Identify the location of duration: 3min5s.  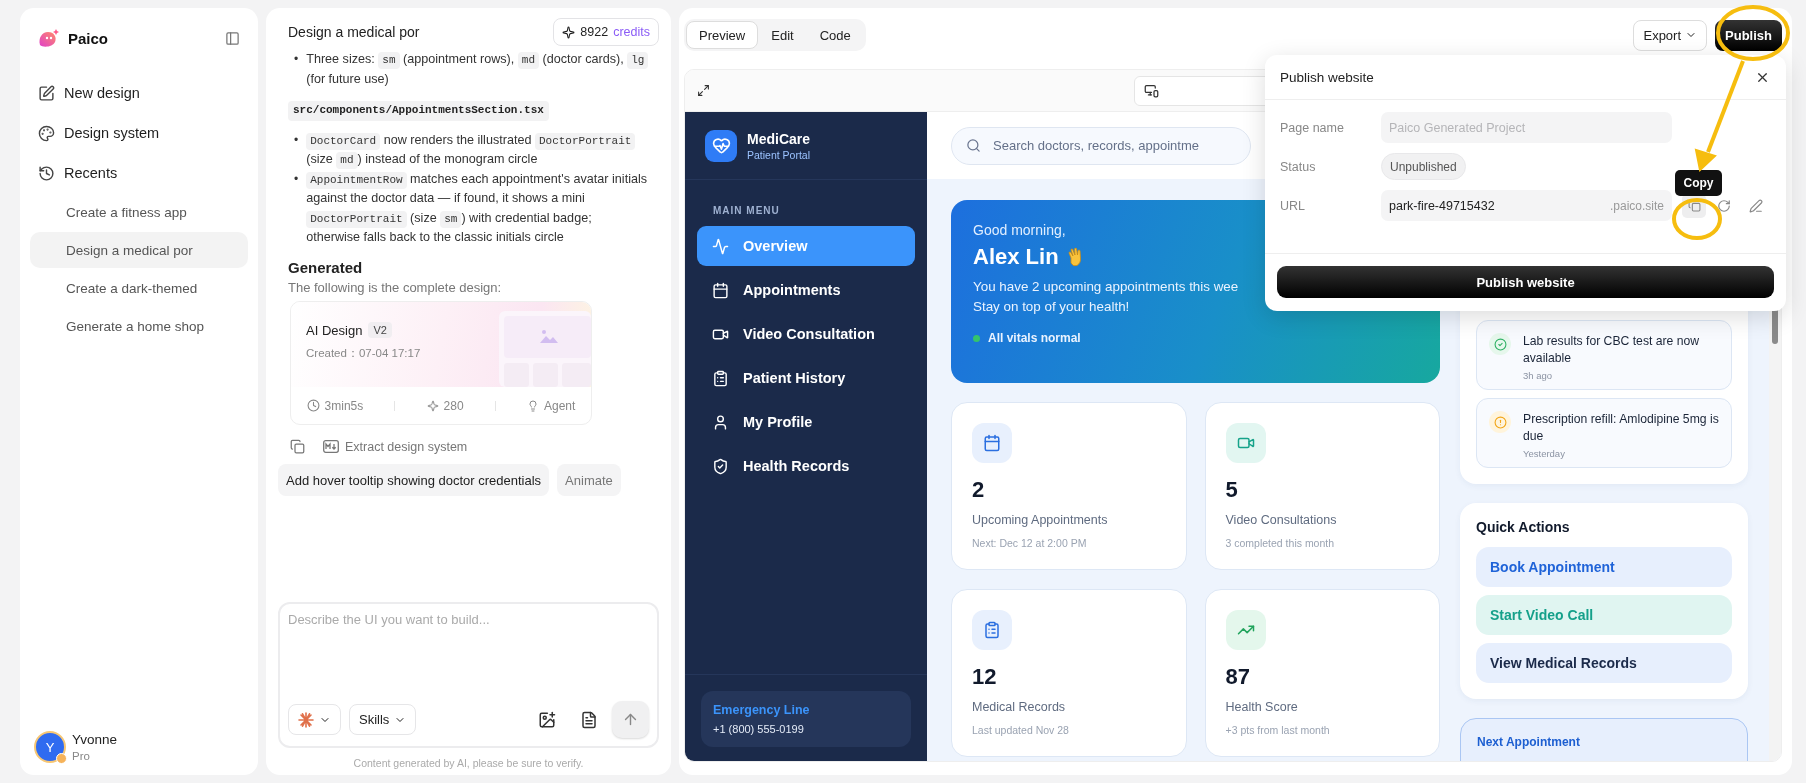
(344, 405).